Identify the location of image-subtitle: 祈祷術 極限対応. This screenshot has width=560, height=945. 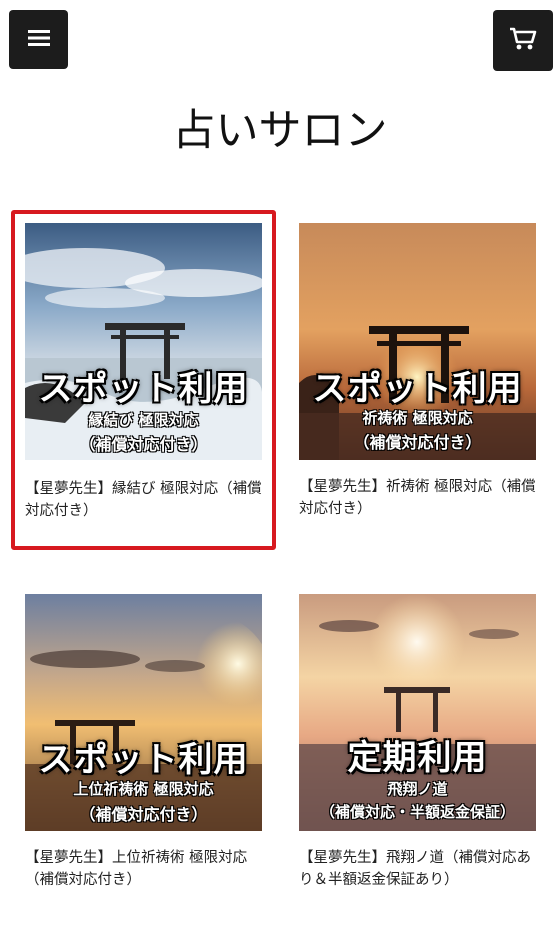
(417, 418).